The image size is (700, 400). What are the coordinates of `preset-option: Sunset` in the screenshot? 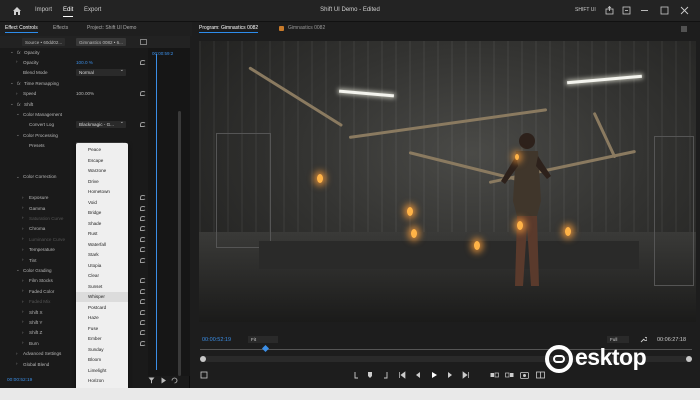 It's located at (102, 287).